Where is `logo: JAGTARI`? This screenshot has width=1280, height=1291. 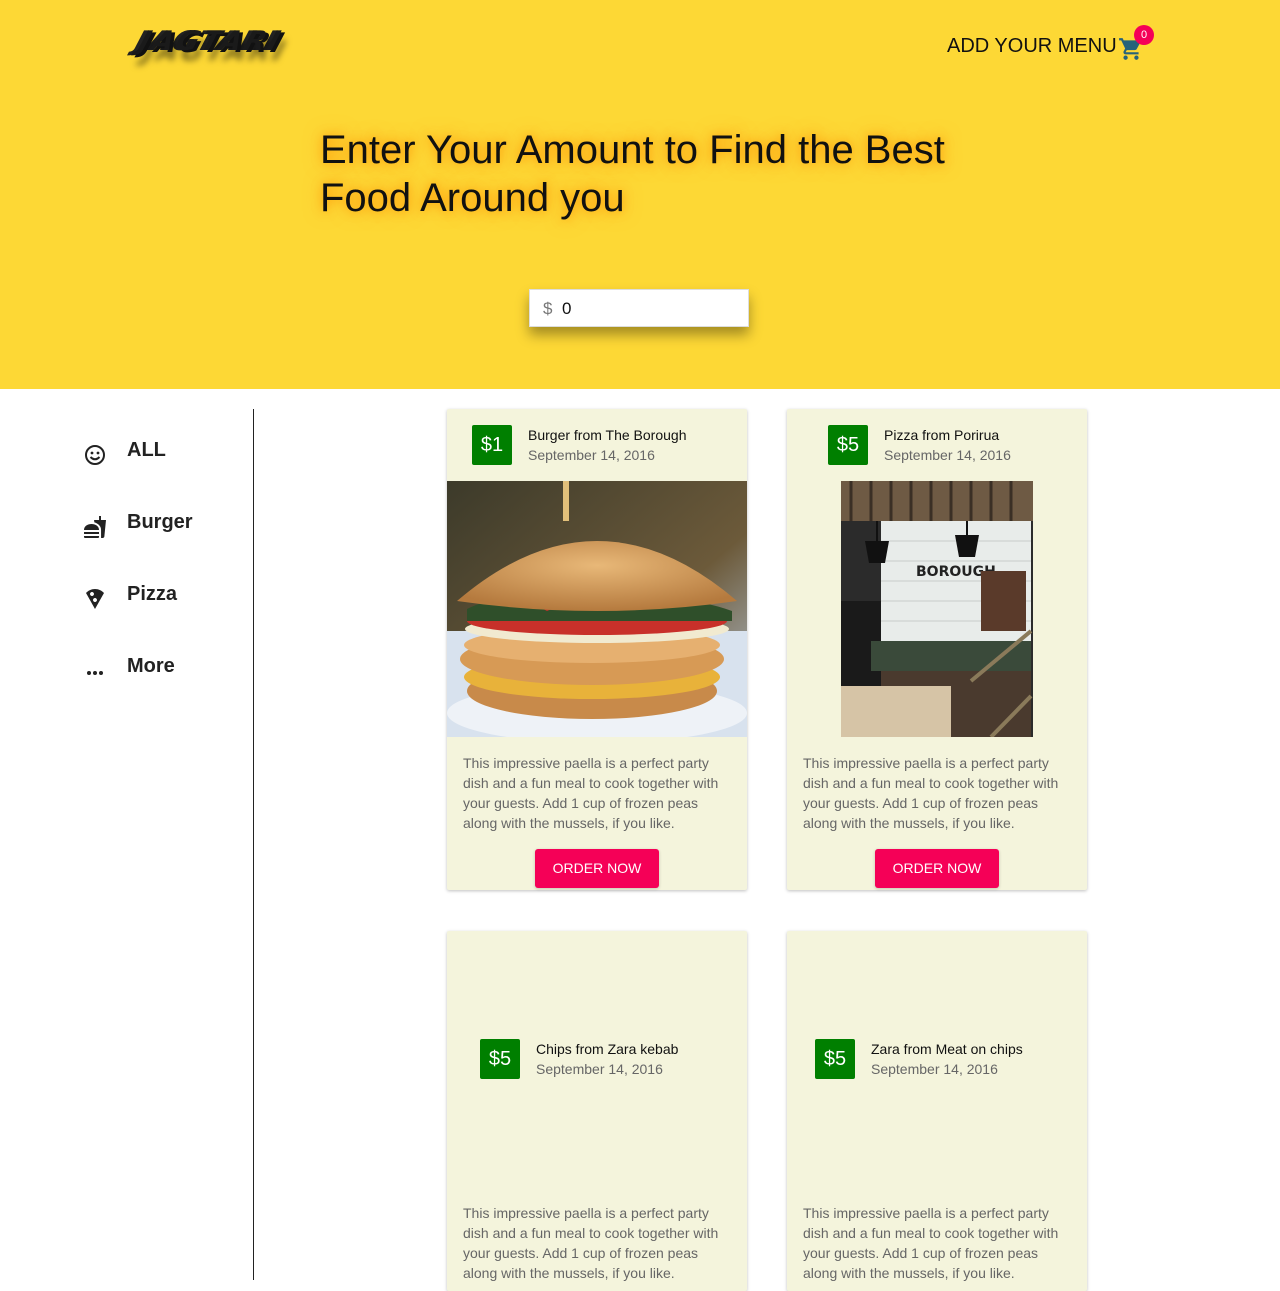 logo: JAGTARI is located at coordinates (211, 41).